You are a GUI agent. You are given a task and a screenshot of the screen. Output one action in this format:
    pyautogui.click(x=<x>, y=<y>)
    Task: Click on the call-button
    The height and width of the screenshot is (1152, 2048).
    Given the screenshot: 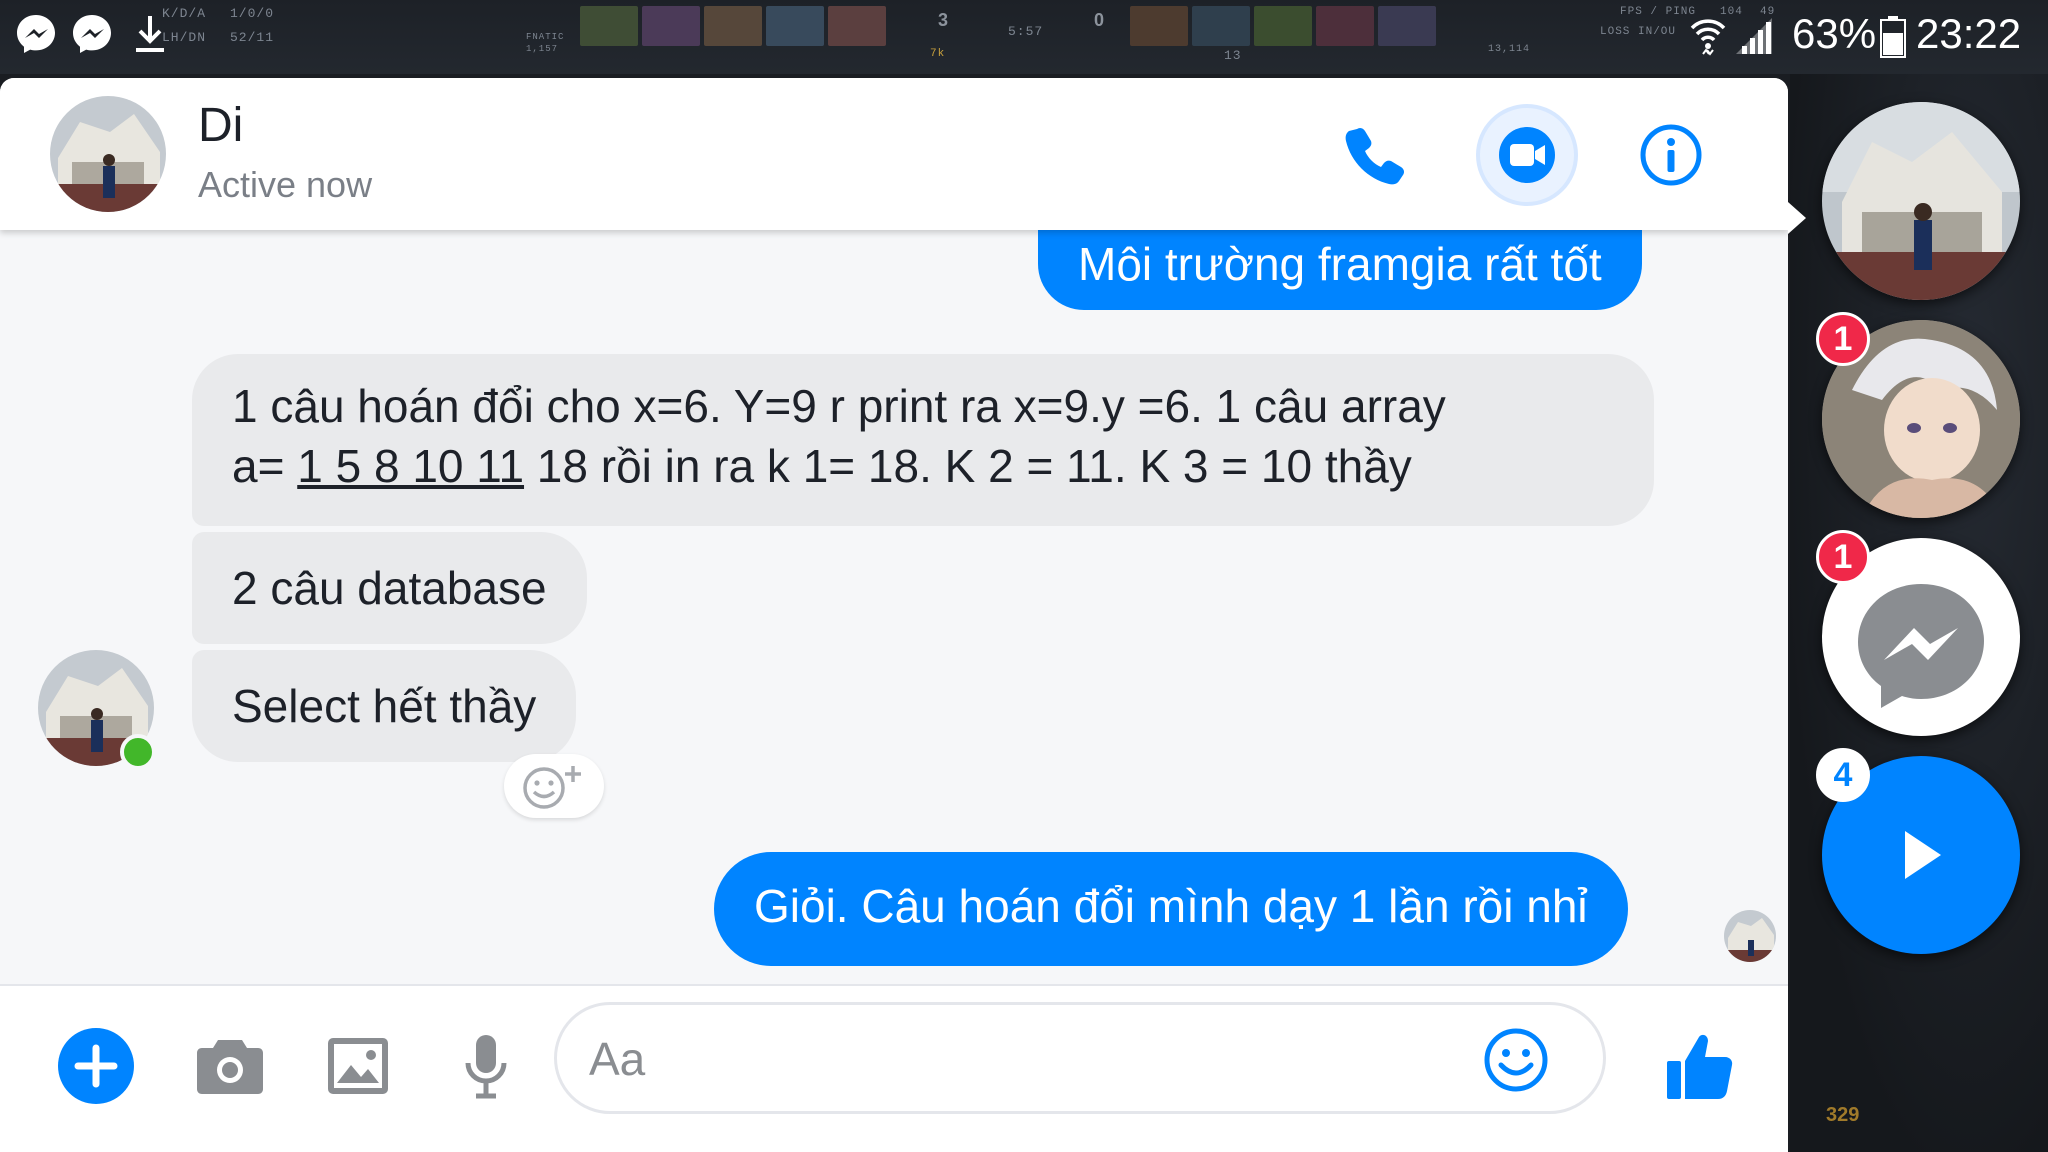 What is the action you would take?
    pyautogui.click(x=1375, y=155)
    